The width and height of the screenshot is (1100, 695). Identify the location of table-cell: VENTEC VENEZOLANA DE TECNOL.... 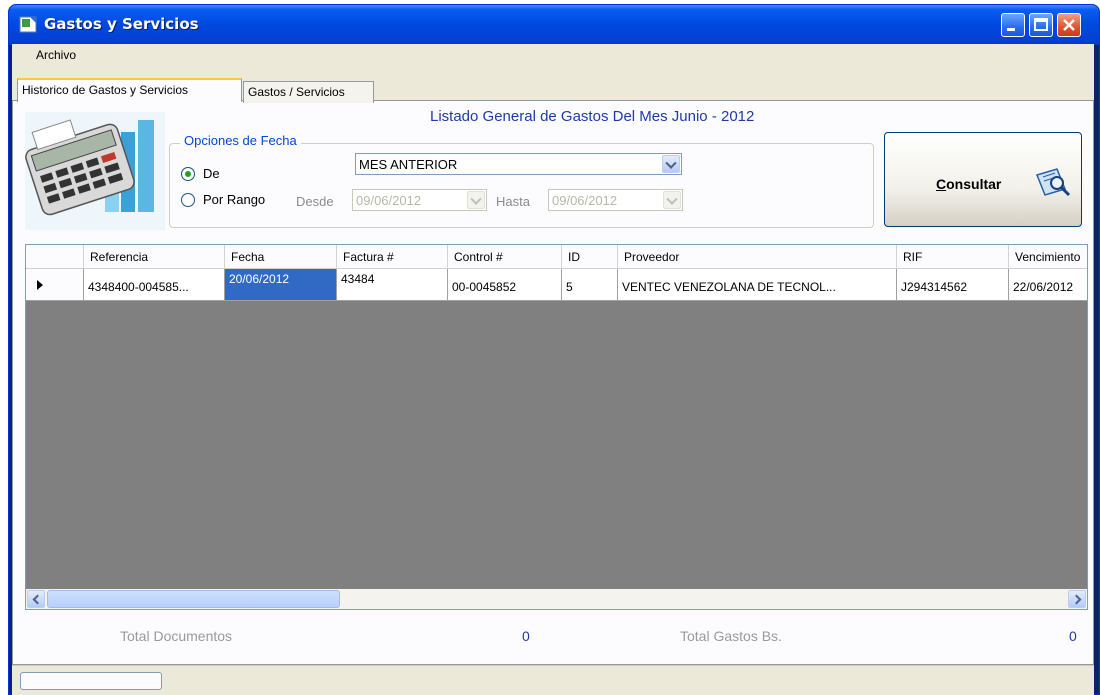
(757, 285).